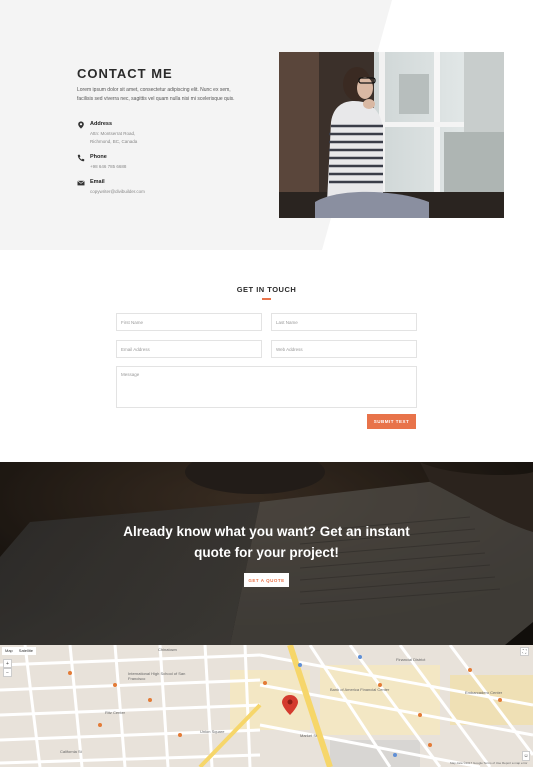 The height and width of the screenshot is (767, 533). I want to click on map-label-chinatown: Chinatown, so click(167, 649).